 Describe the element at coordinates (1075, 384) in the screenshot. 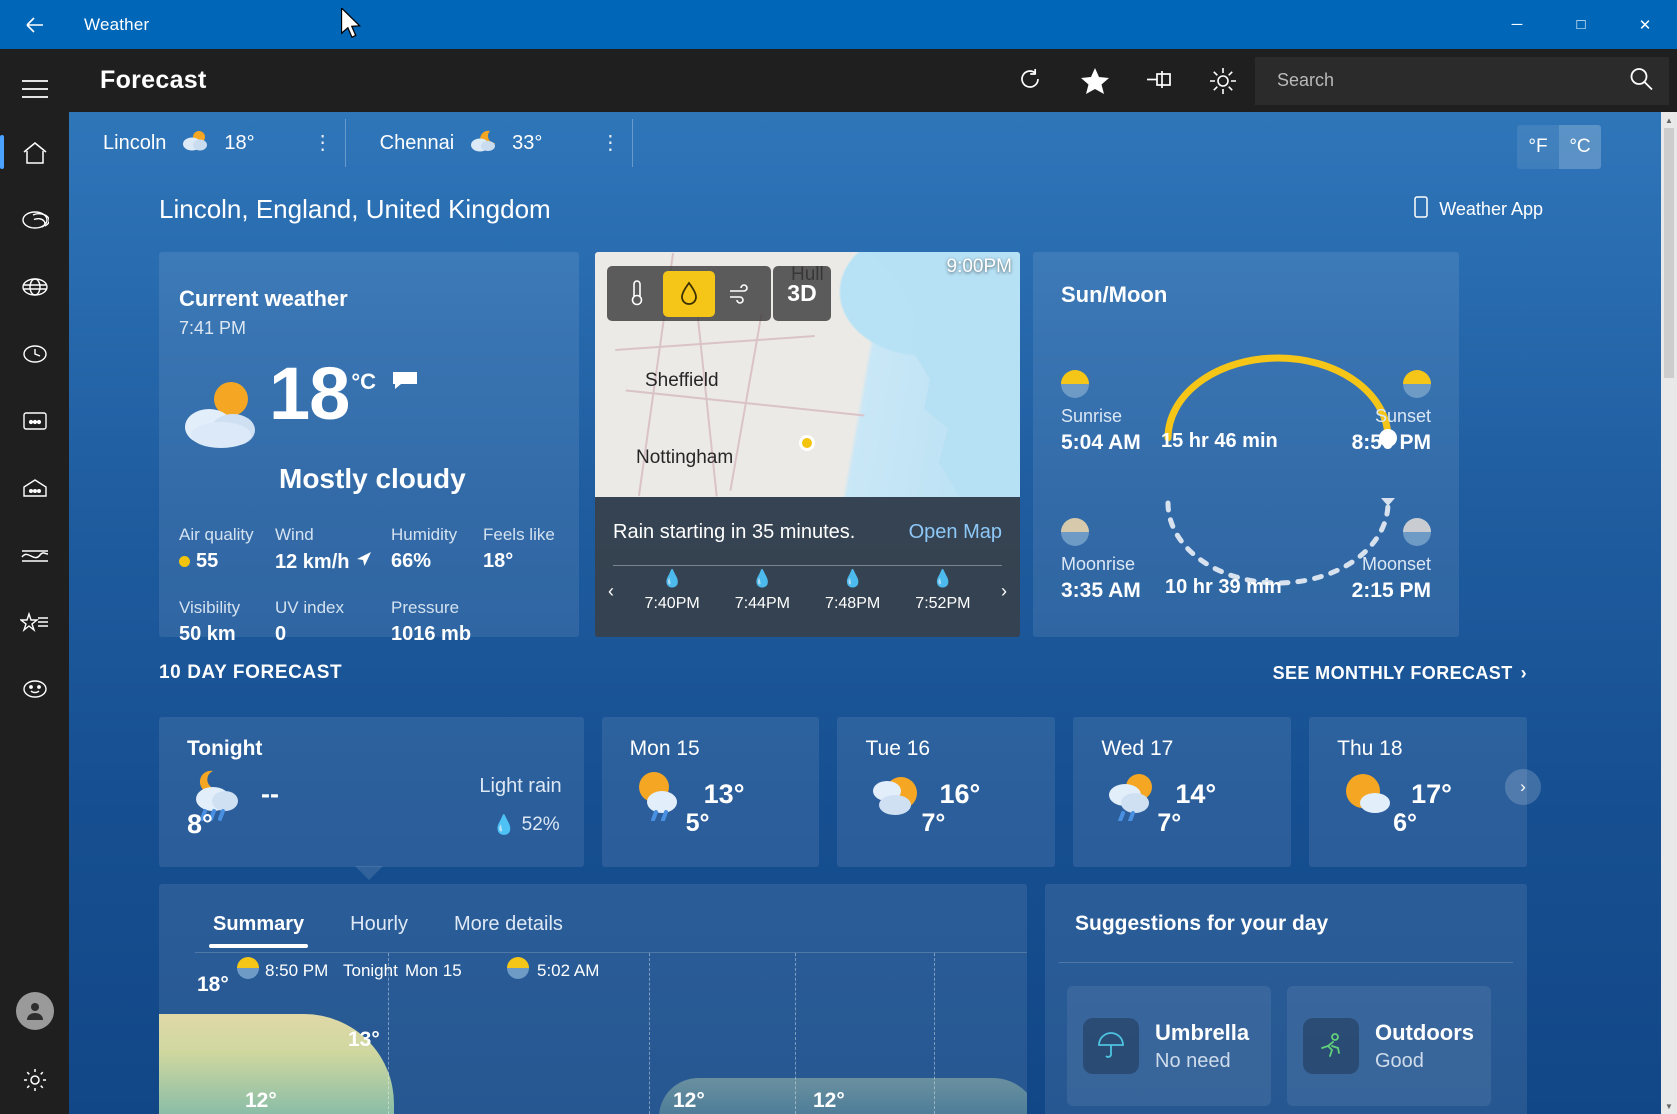

I see `sunrise-icon` at that location.